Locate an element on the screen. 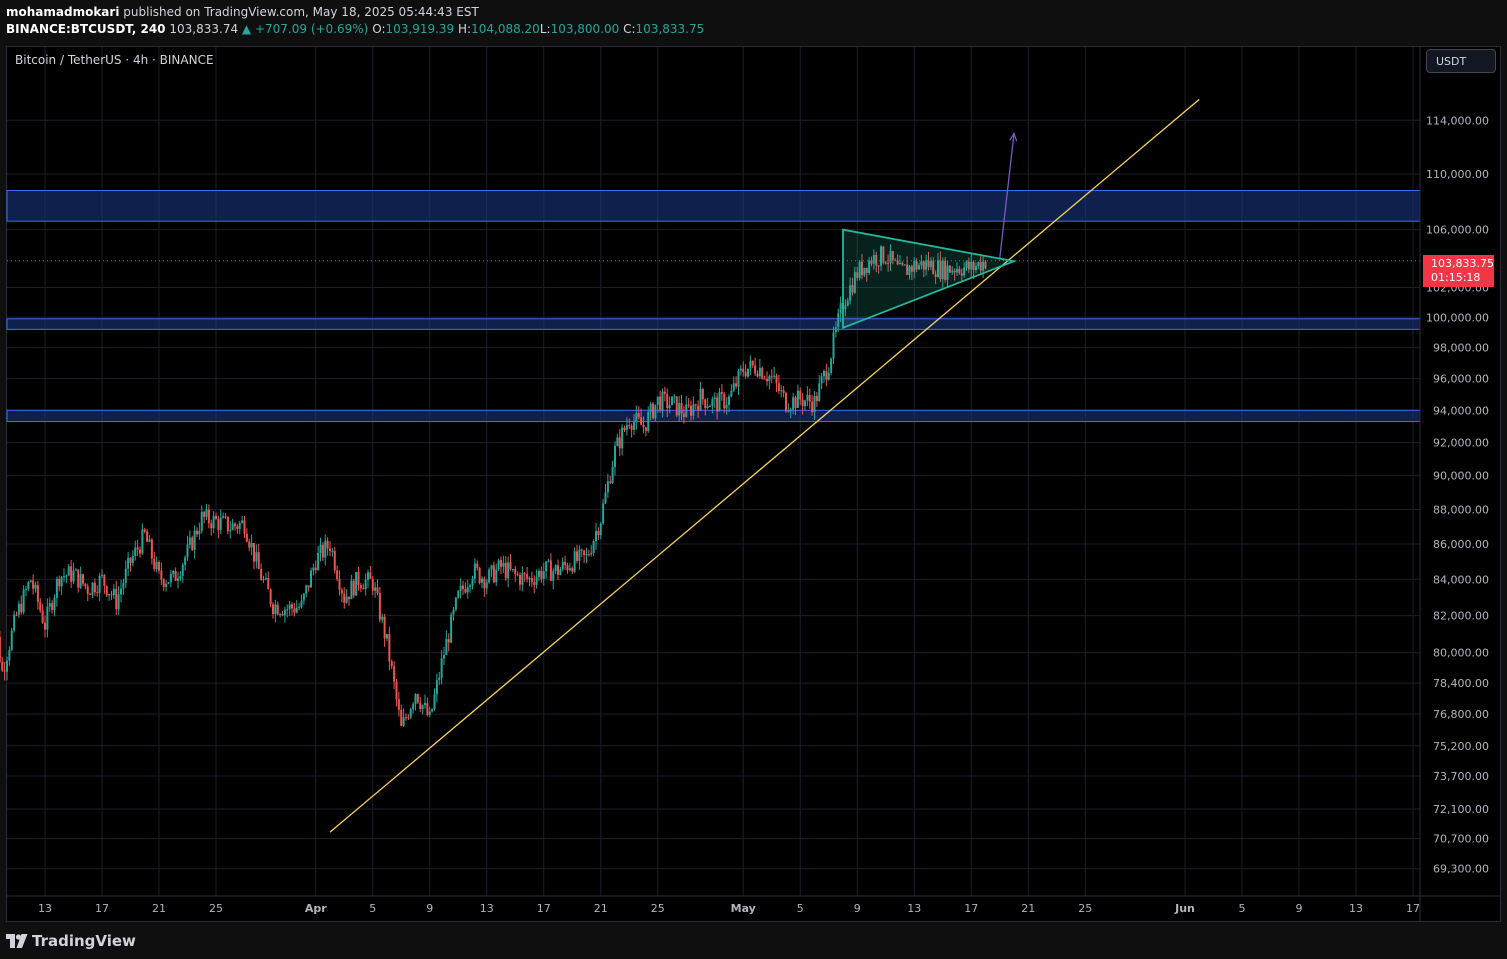 The image size is (1507, 959). footer-brand: TradingView is located at coordinates (71, 941).